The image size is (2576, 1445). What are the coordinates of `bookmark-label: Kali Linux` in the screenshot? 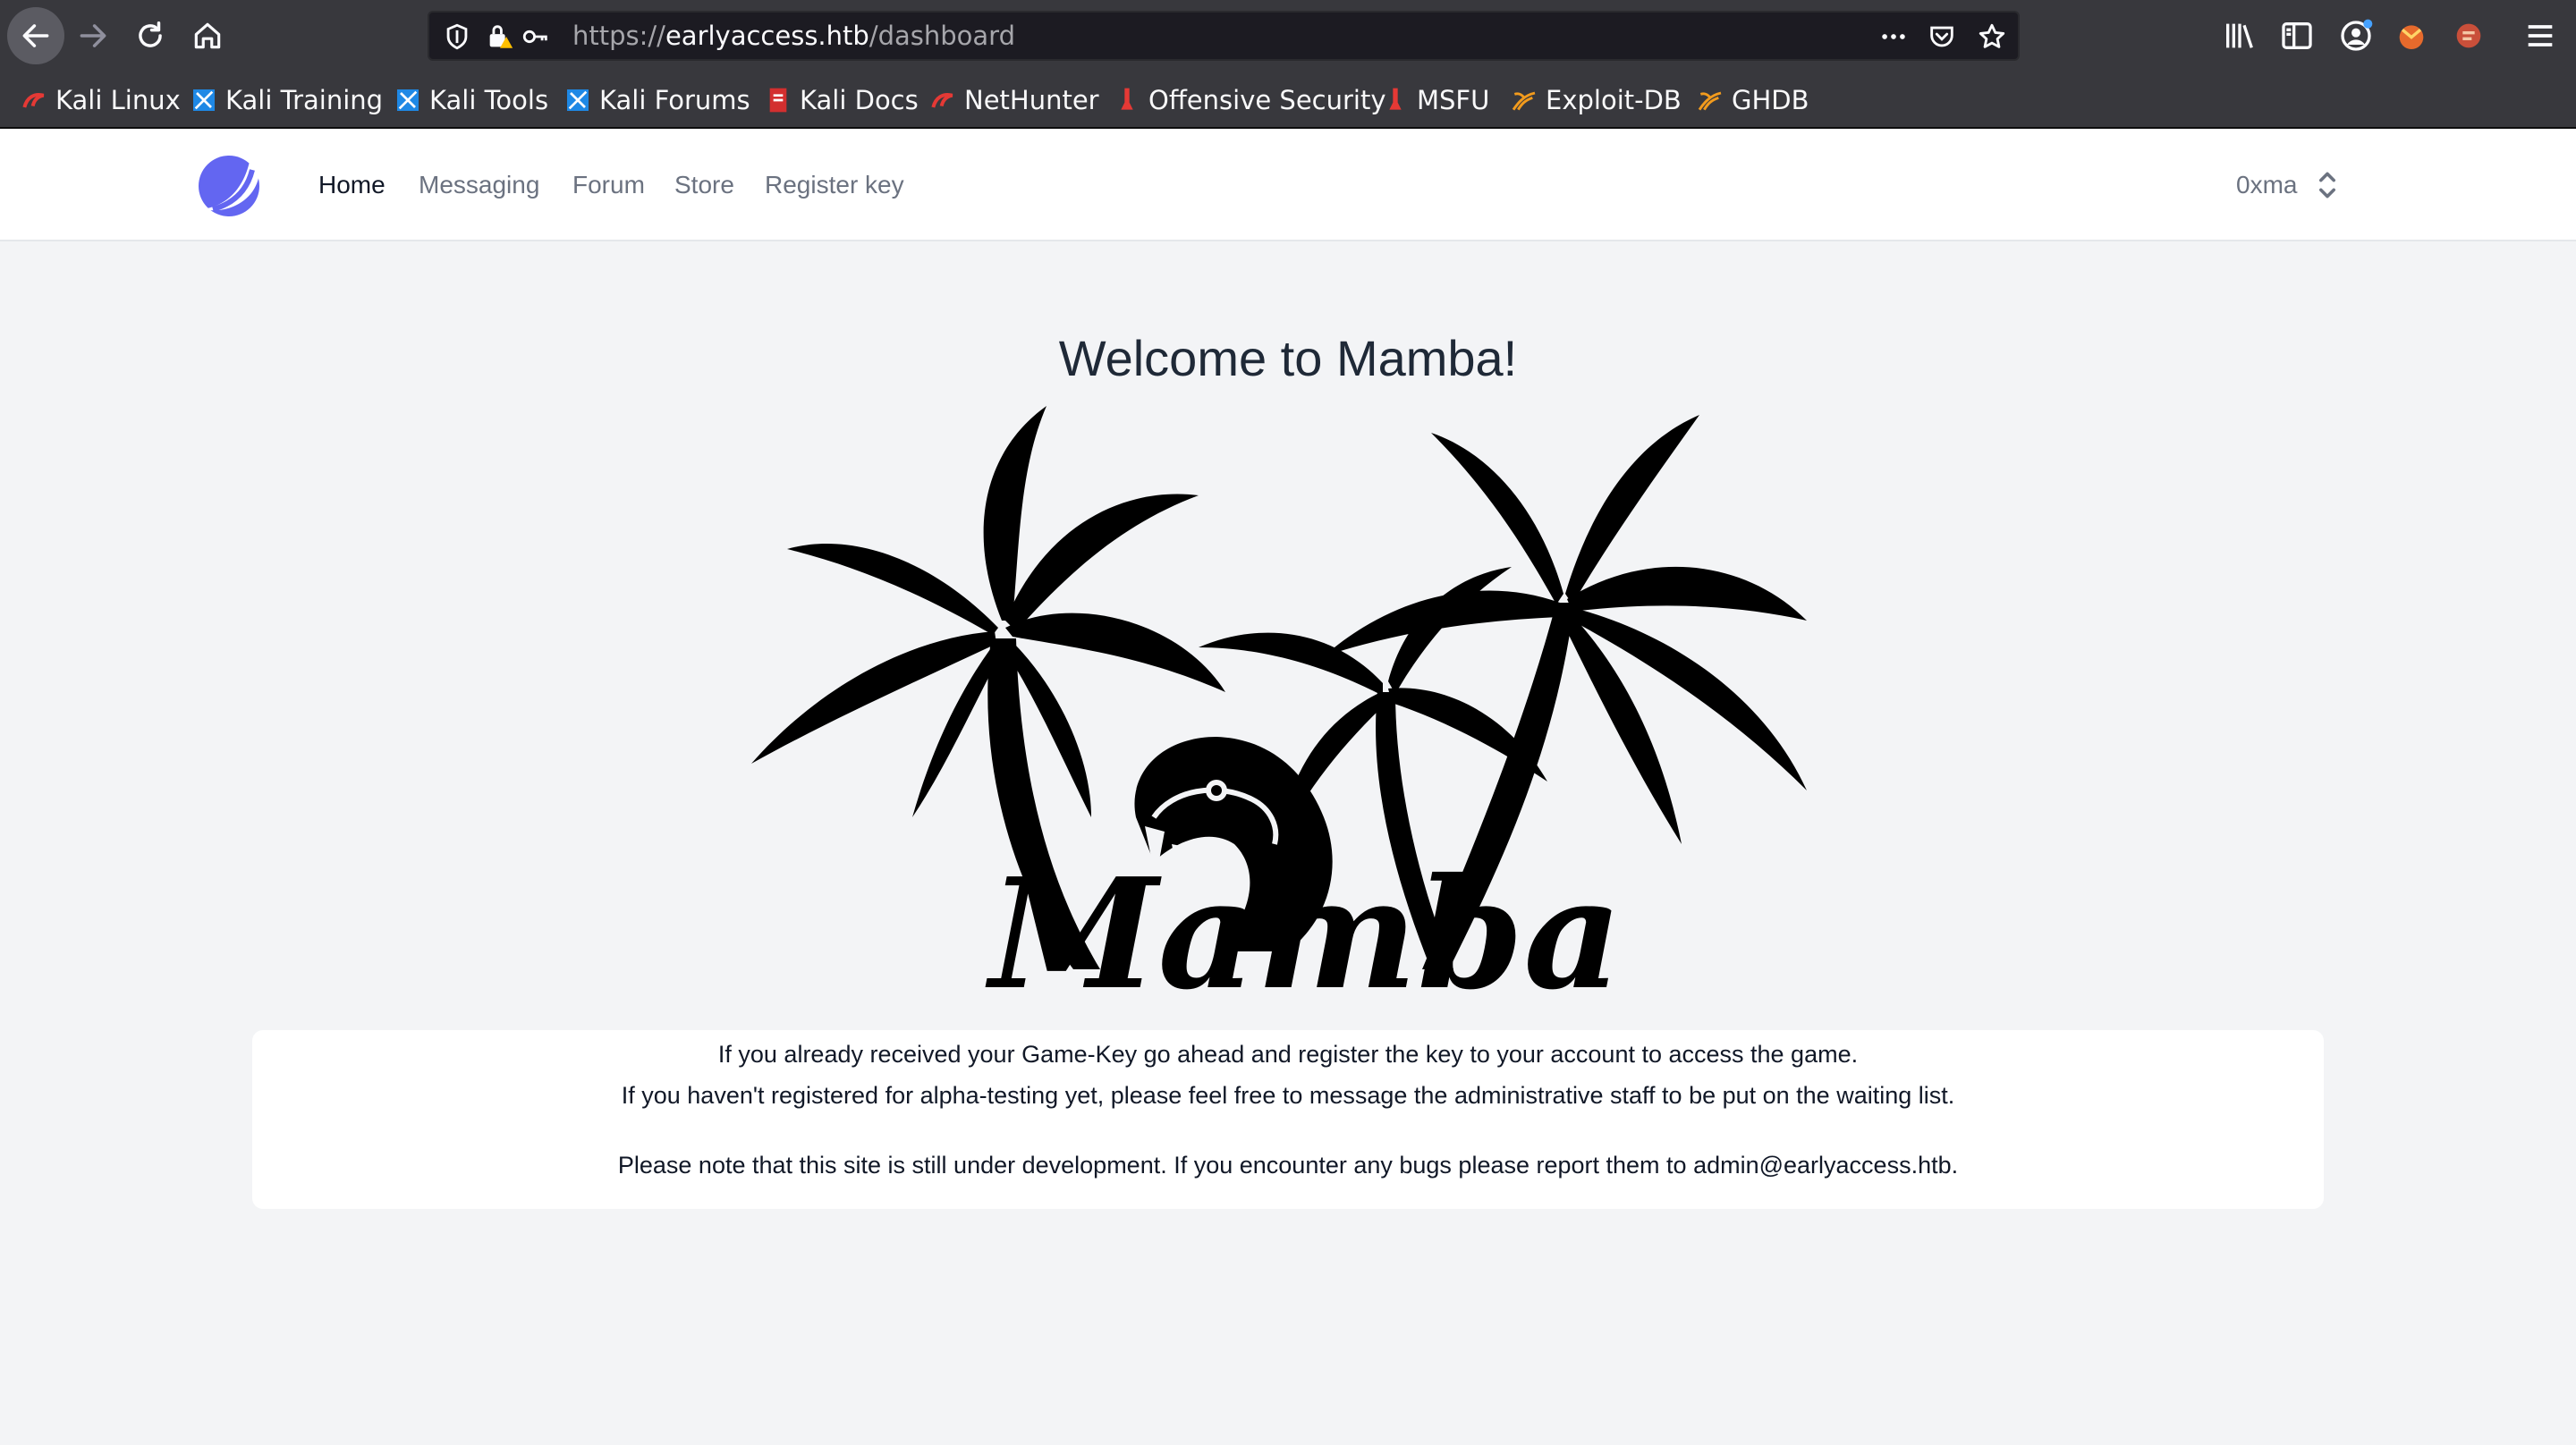 It's located at (118, 100).